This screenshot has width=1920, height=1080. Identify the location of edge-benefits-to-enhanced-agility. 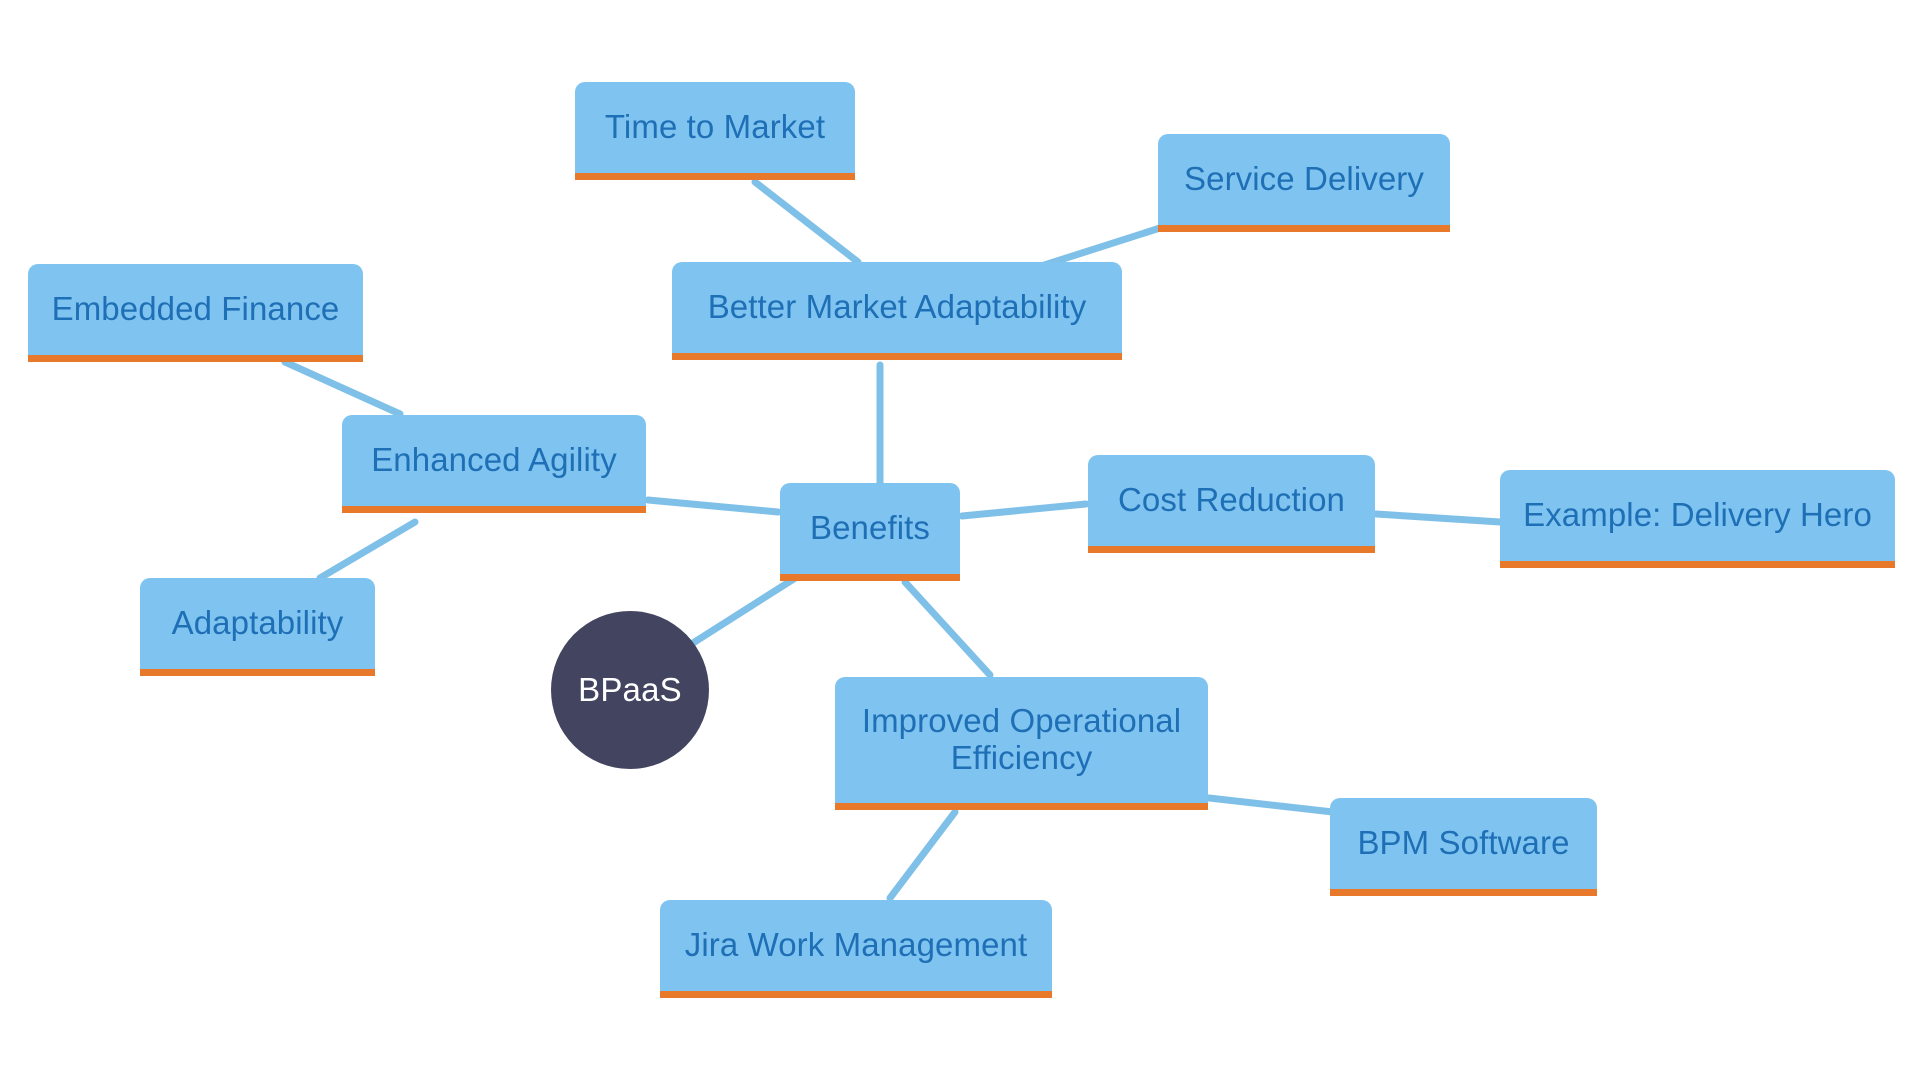
(713, 506).